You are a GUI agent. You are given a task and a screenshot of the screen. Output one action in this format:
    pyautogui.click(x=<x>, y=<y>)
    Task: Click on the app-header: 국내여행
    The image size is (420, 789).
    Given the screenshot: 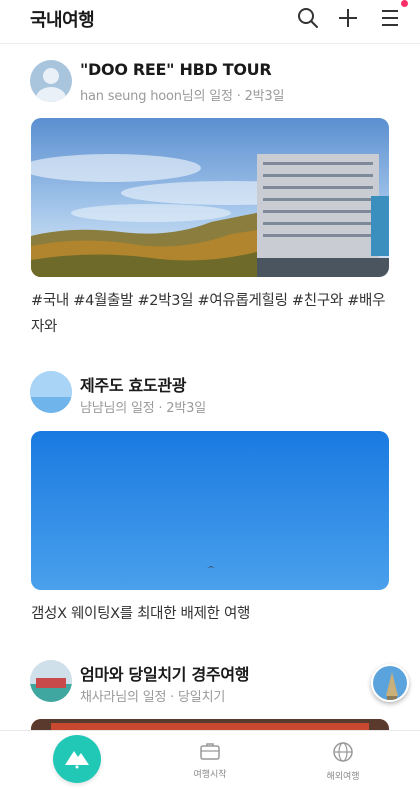 What is the action you would take?
    pyautogui.click(x=210, y=22)
    